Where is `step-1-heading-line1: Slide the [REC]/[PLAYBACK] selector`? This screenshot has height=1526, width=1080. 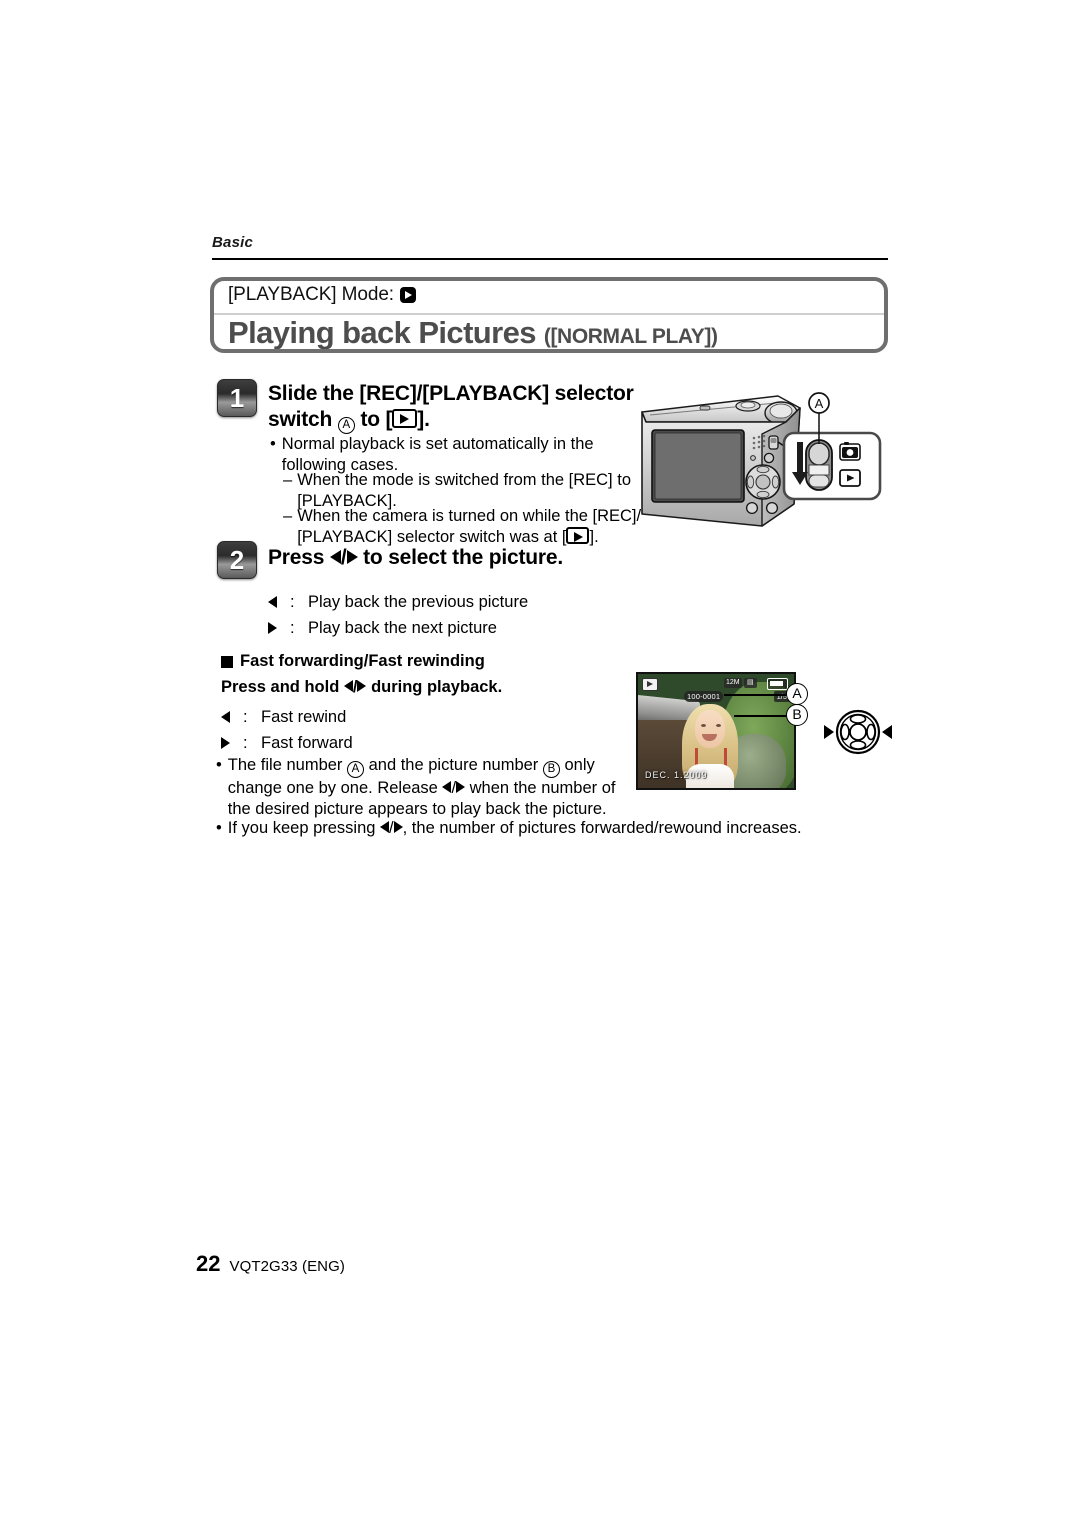 step-1-heading-line1: Slide the [REC]/[PLAYBACK] selector is located at coordinates (451, 393).